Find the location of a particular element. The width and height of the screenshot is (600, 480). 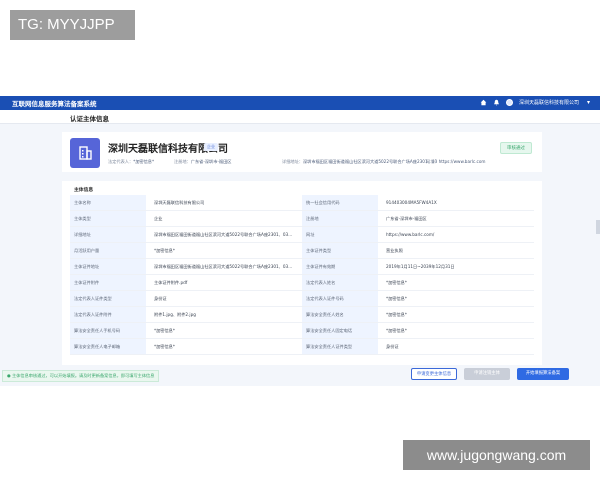

field-label: 算法安全责任人手机号码 is located at coordinates (108, 330).